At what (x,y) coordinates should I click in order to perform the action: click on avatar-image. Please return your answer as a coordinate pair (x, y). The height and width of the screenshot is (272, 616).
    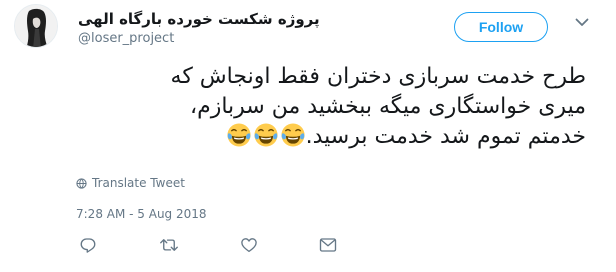
    Looking at the image, I should click on (36, 26).